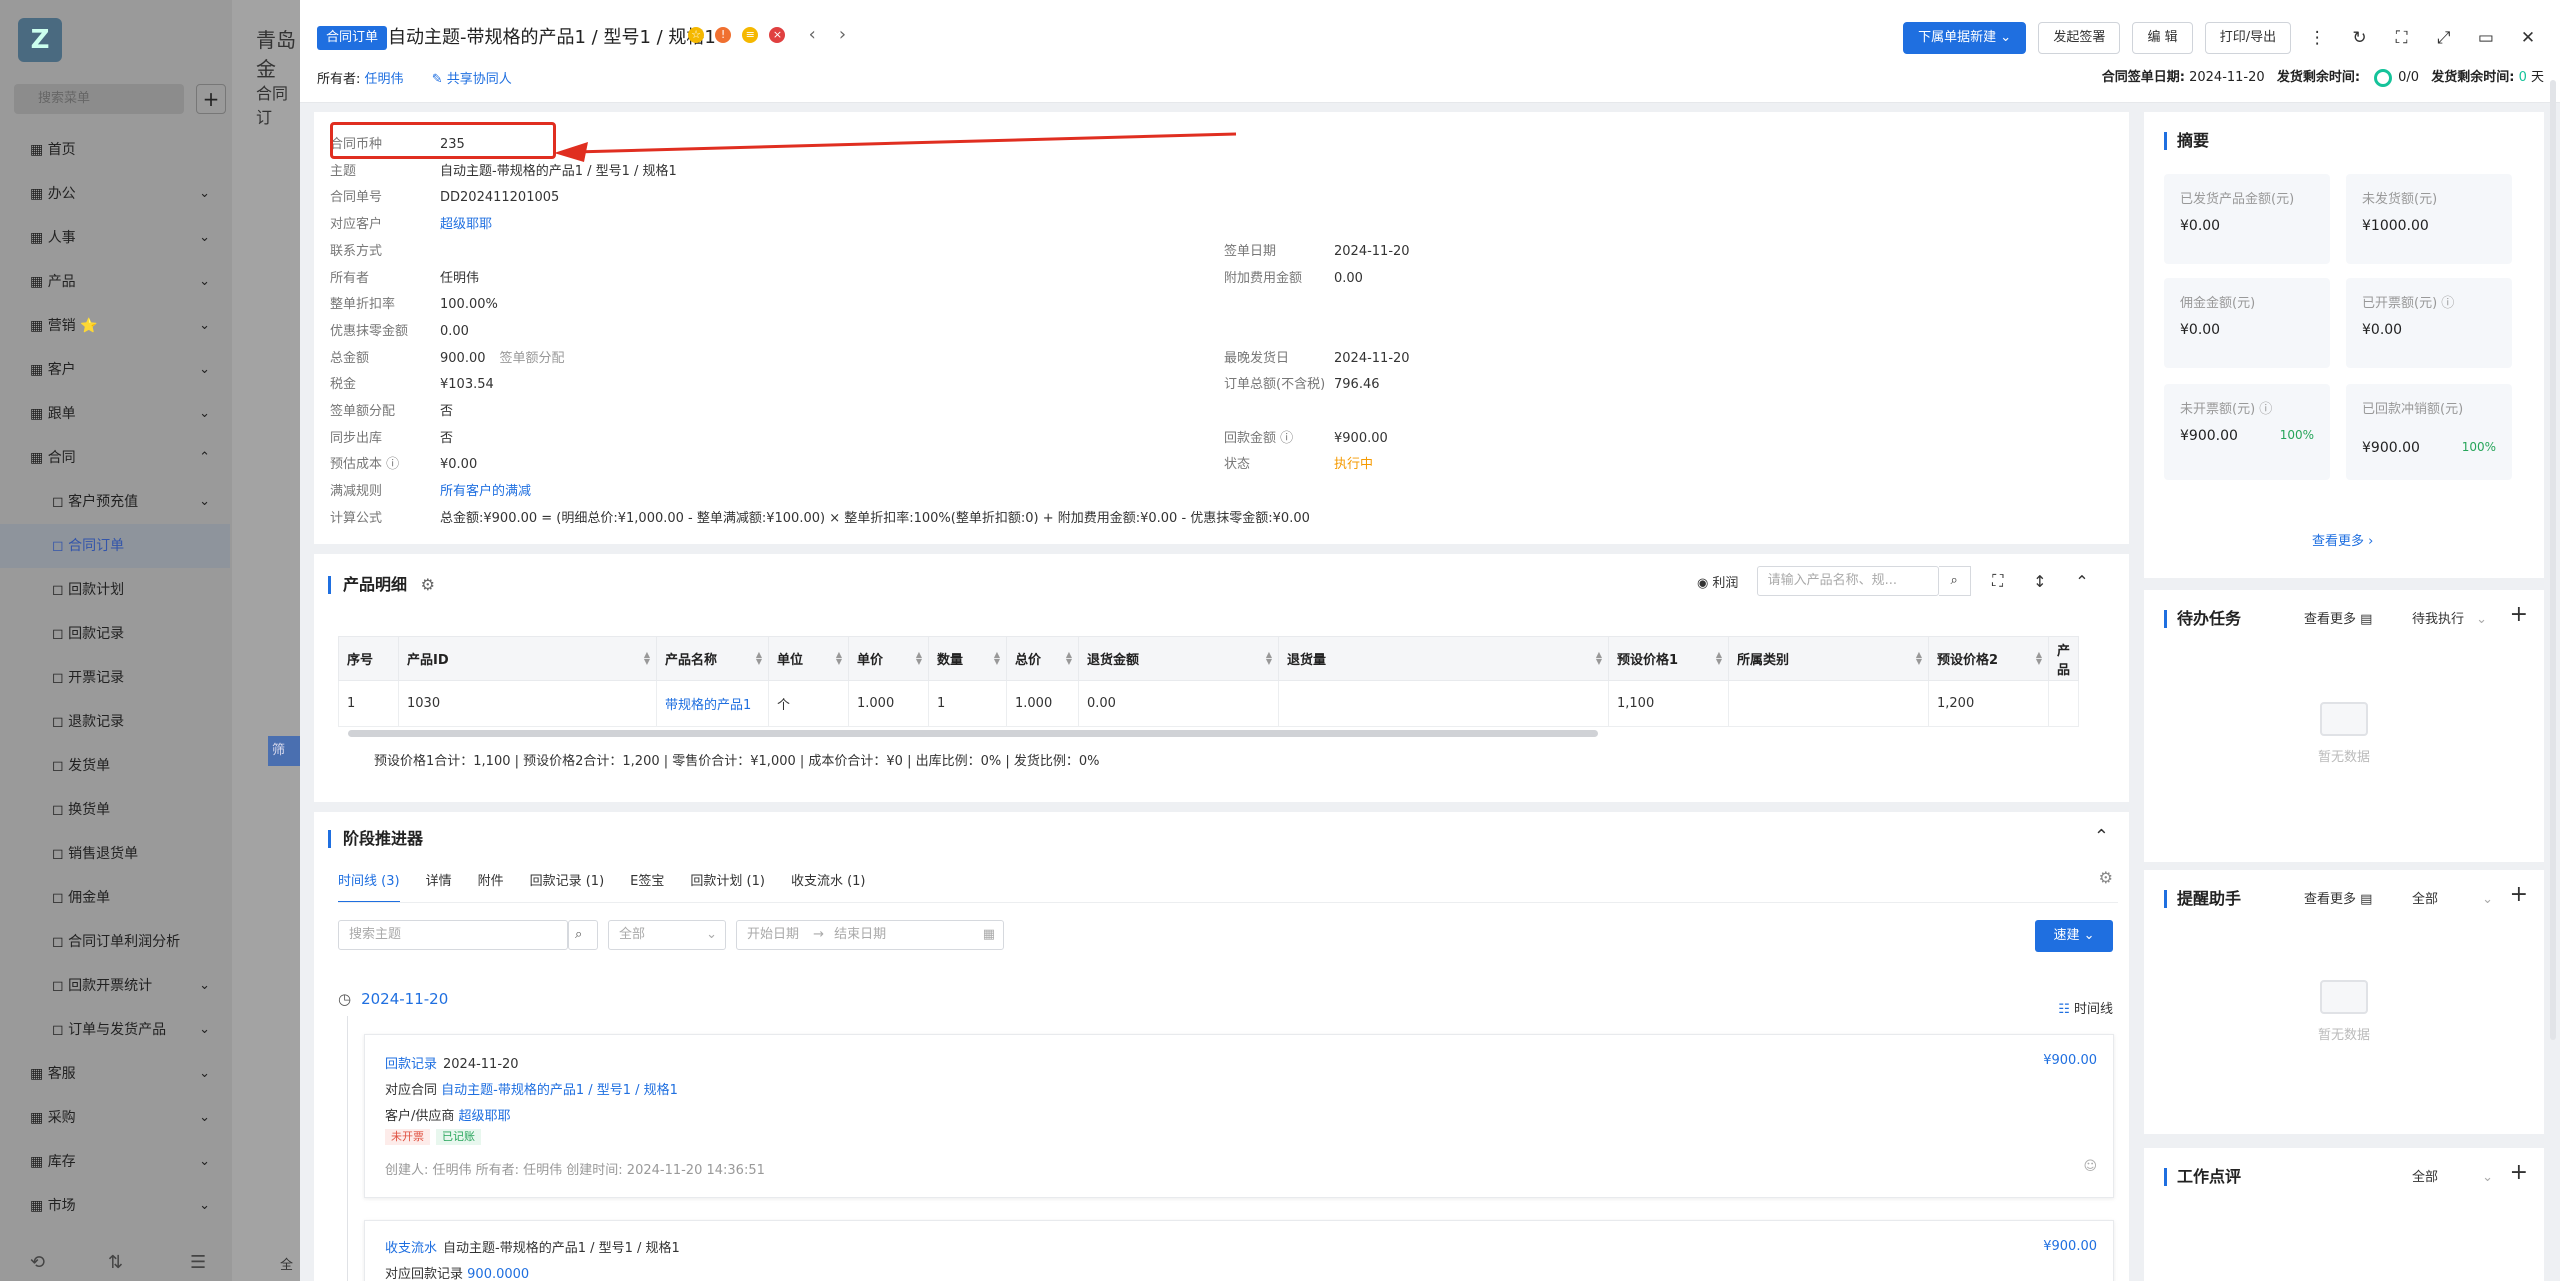  Describe the element at coordinates (115, 238) in the screenshot. I see `sidebar-item: ▦ 人事 ⌄` at that location.